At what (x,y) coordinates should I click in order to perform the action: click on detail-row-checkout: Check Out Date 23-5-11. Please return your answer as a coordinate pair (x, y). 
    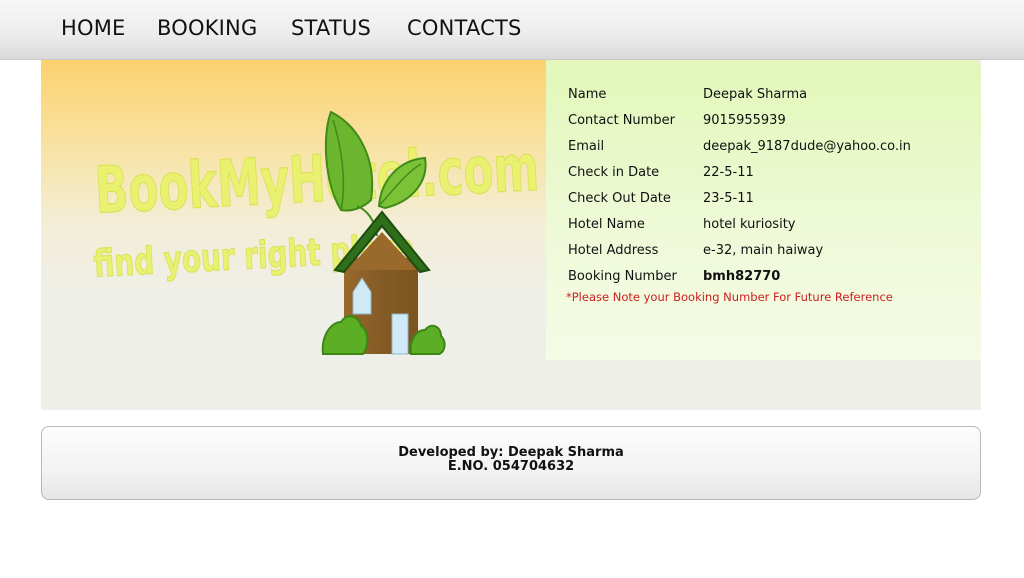
    Looking at the image, I should click on (768, 201).